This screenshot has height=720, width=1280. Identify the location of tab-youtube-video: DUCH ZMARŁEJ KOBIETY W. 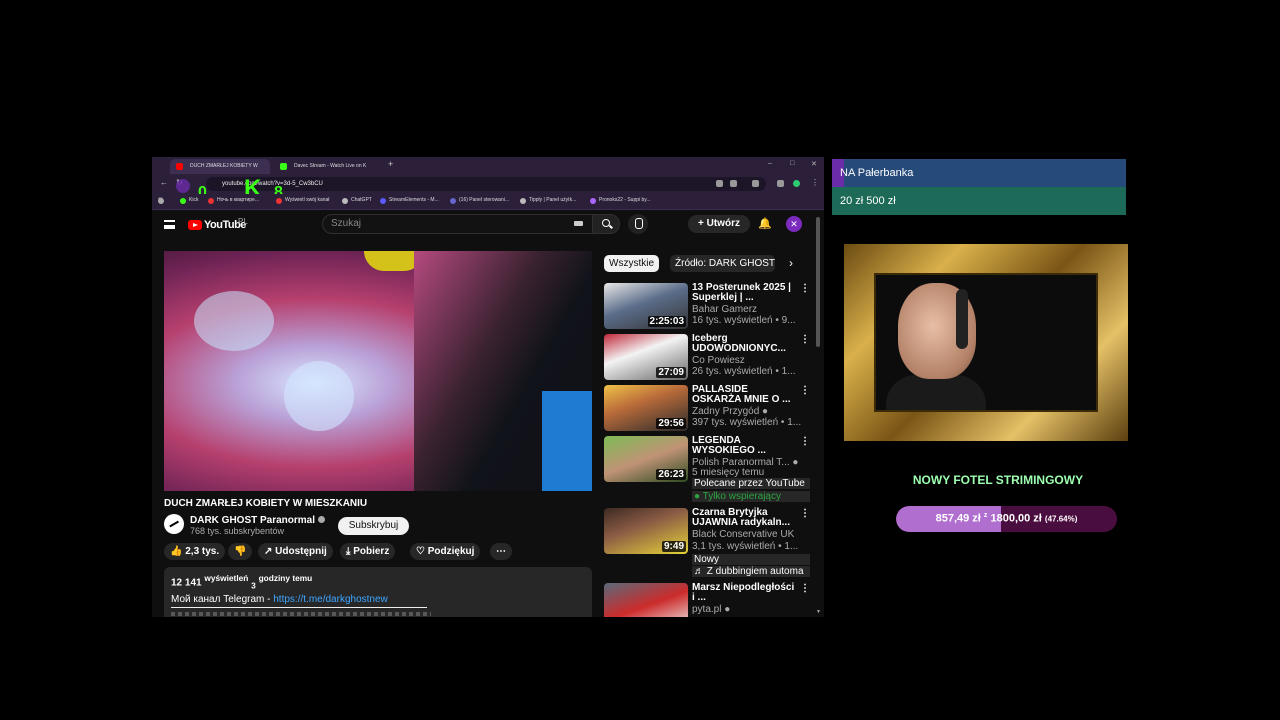
(220, 166).